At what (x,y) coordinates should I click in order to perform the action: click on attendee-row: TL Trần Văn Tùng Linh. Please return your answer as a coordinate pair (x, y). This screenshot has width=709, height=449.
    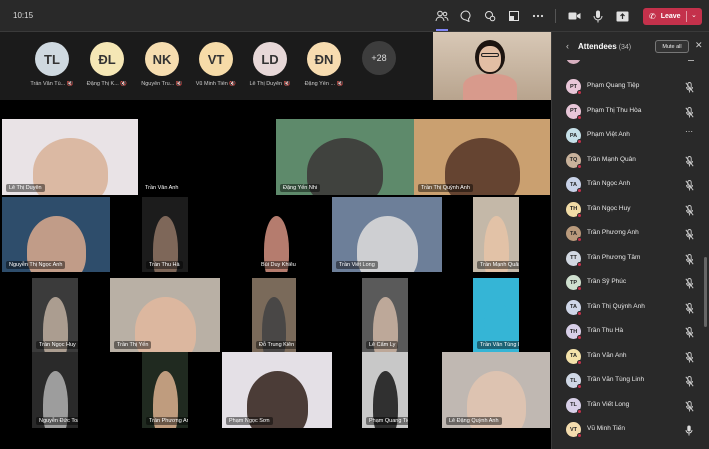
    Looking at the image, I should click on (630, 380).